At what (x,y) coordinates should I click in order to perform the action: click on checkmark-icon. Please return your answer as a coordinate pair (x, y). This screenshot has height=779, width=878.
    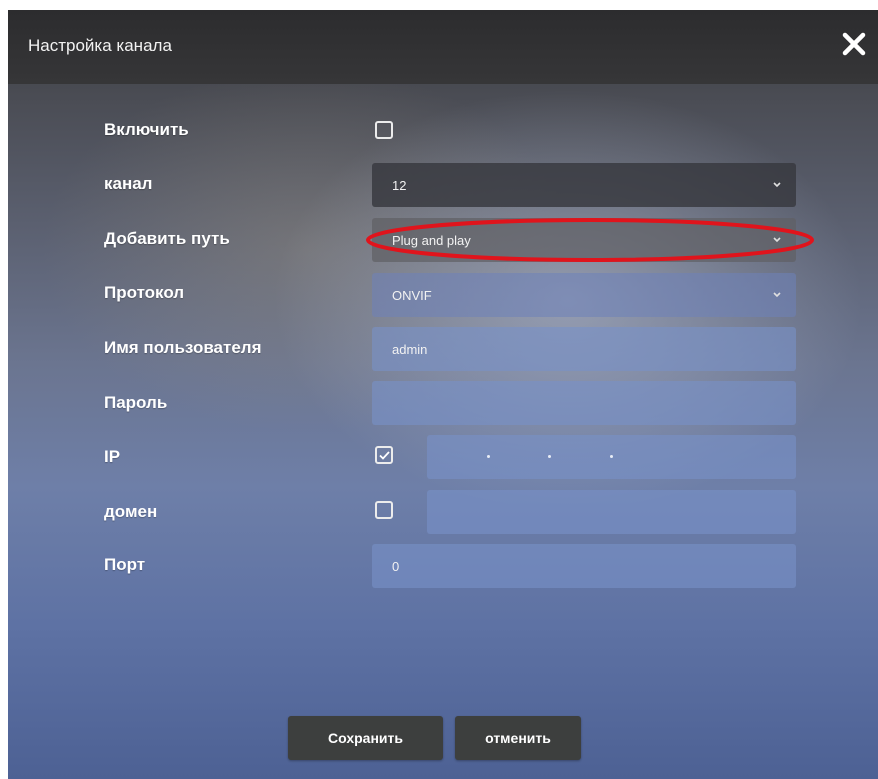
    Looking at the image, I should click on (384, 455).